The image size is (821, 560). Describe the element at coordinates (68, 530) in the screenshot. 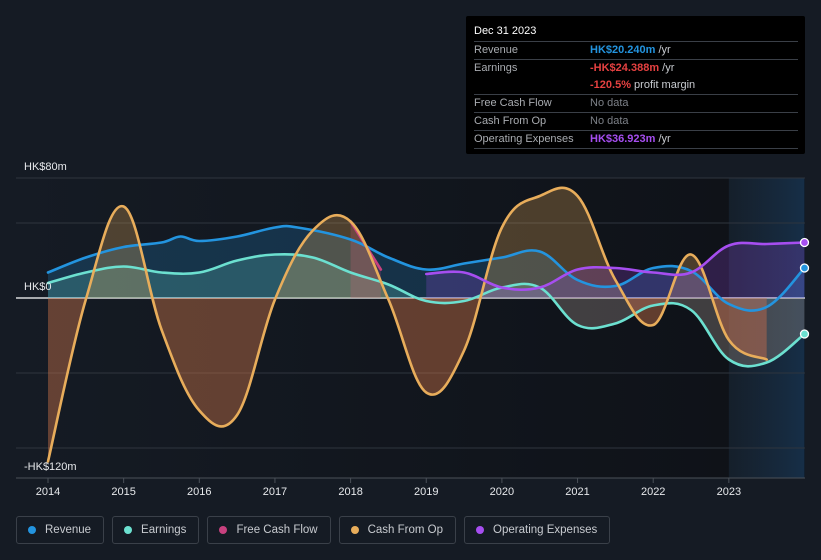

I see `legend-label: Revenue` at that location.